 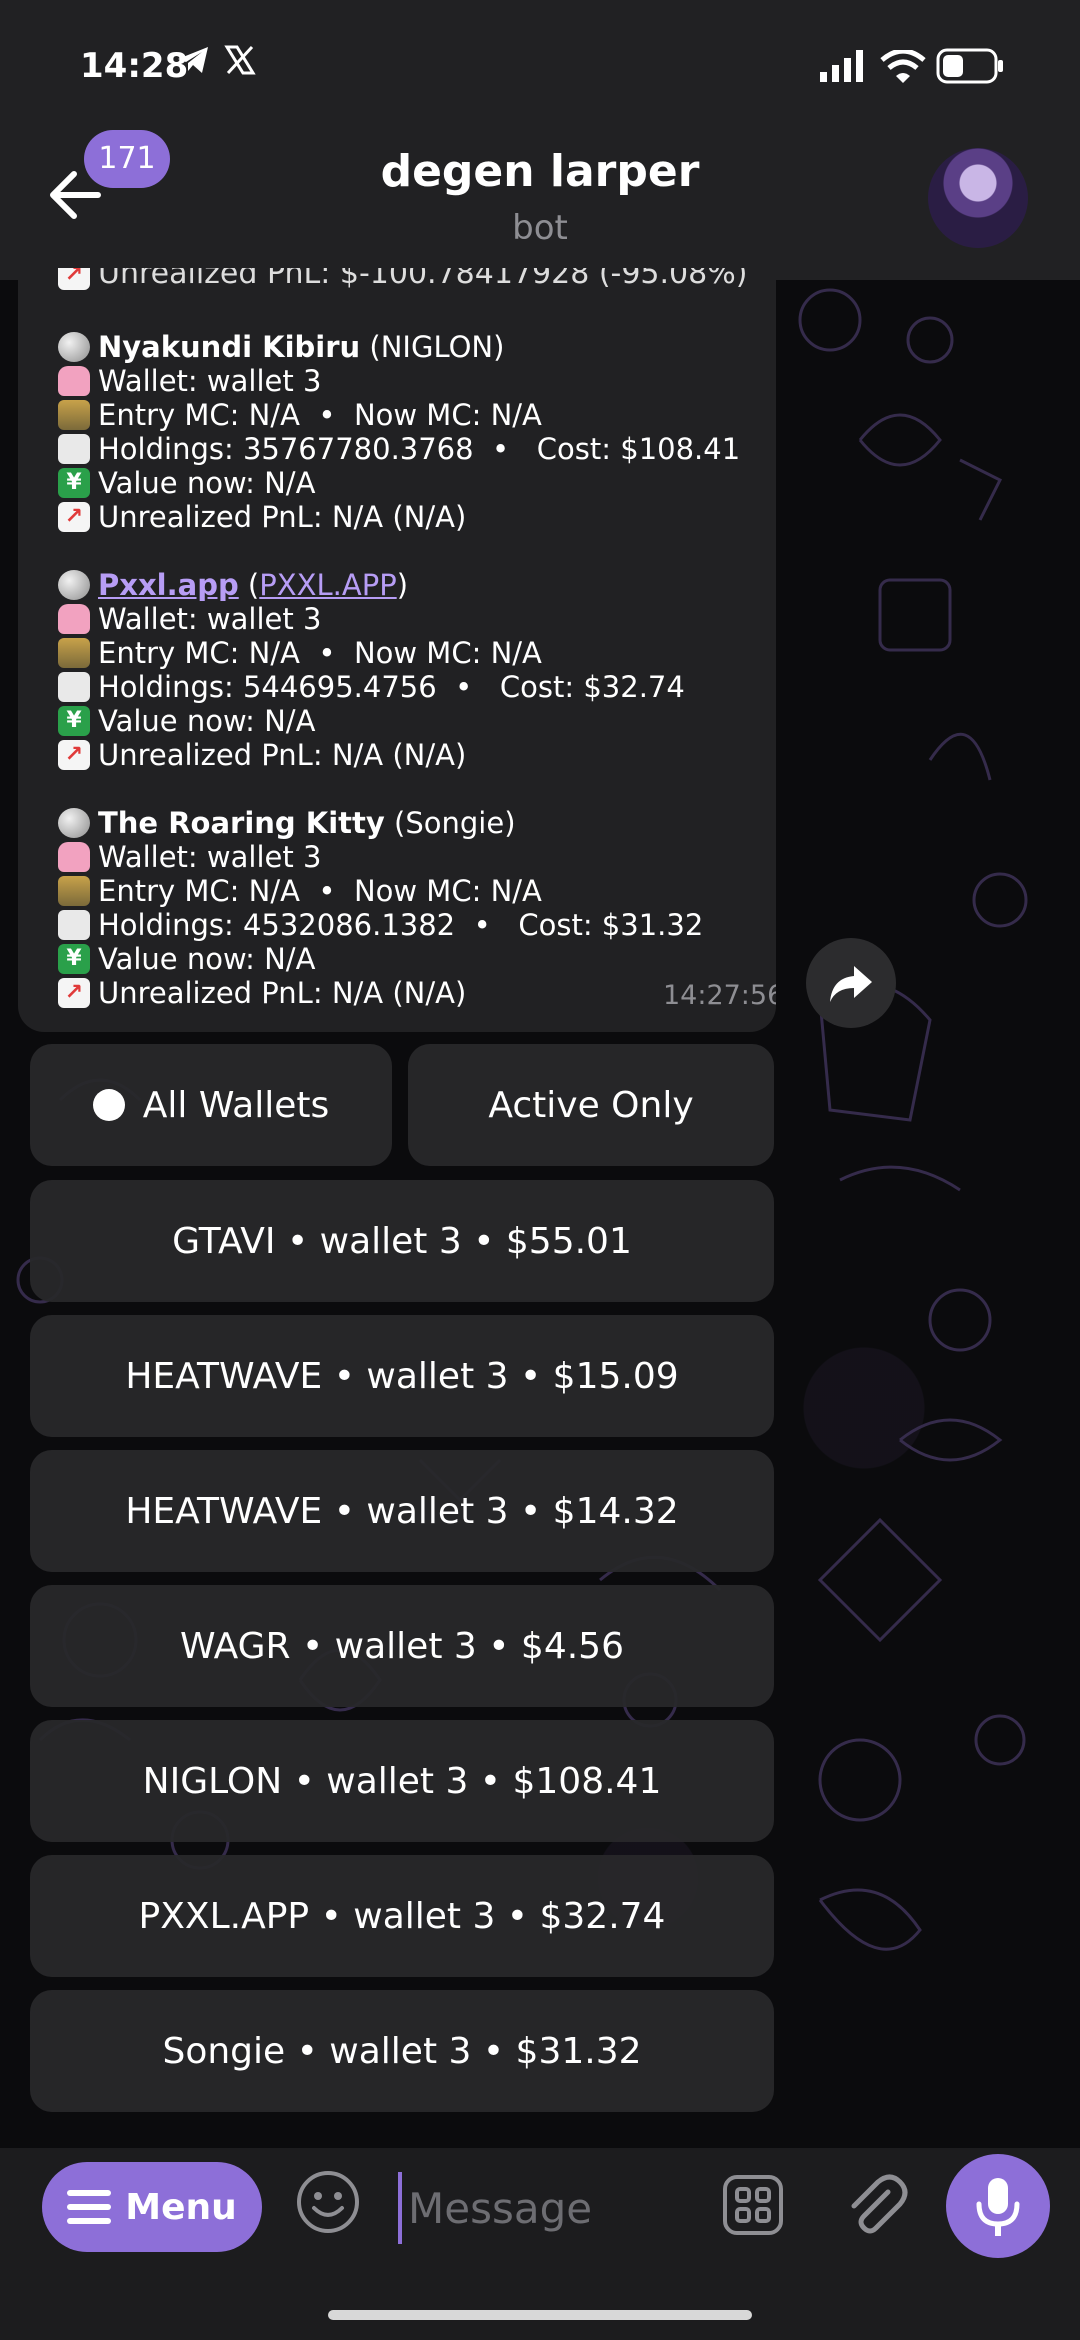 What do you see at coordinates (193, 62) in the screenshot?
I see `telegram-icon` at bounding box center [193, 62].